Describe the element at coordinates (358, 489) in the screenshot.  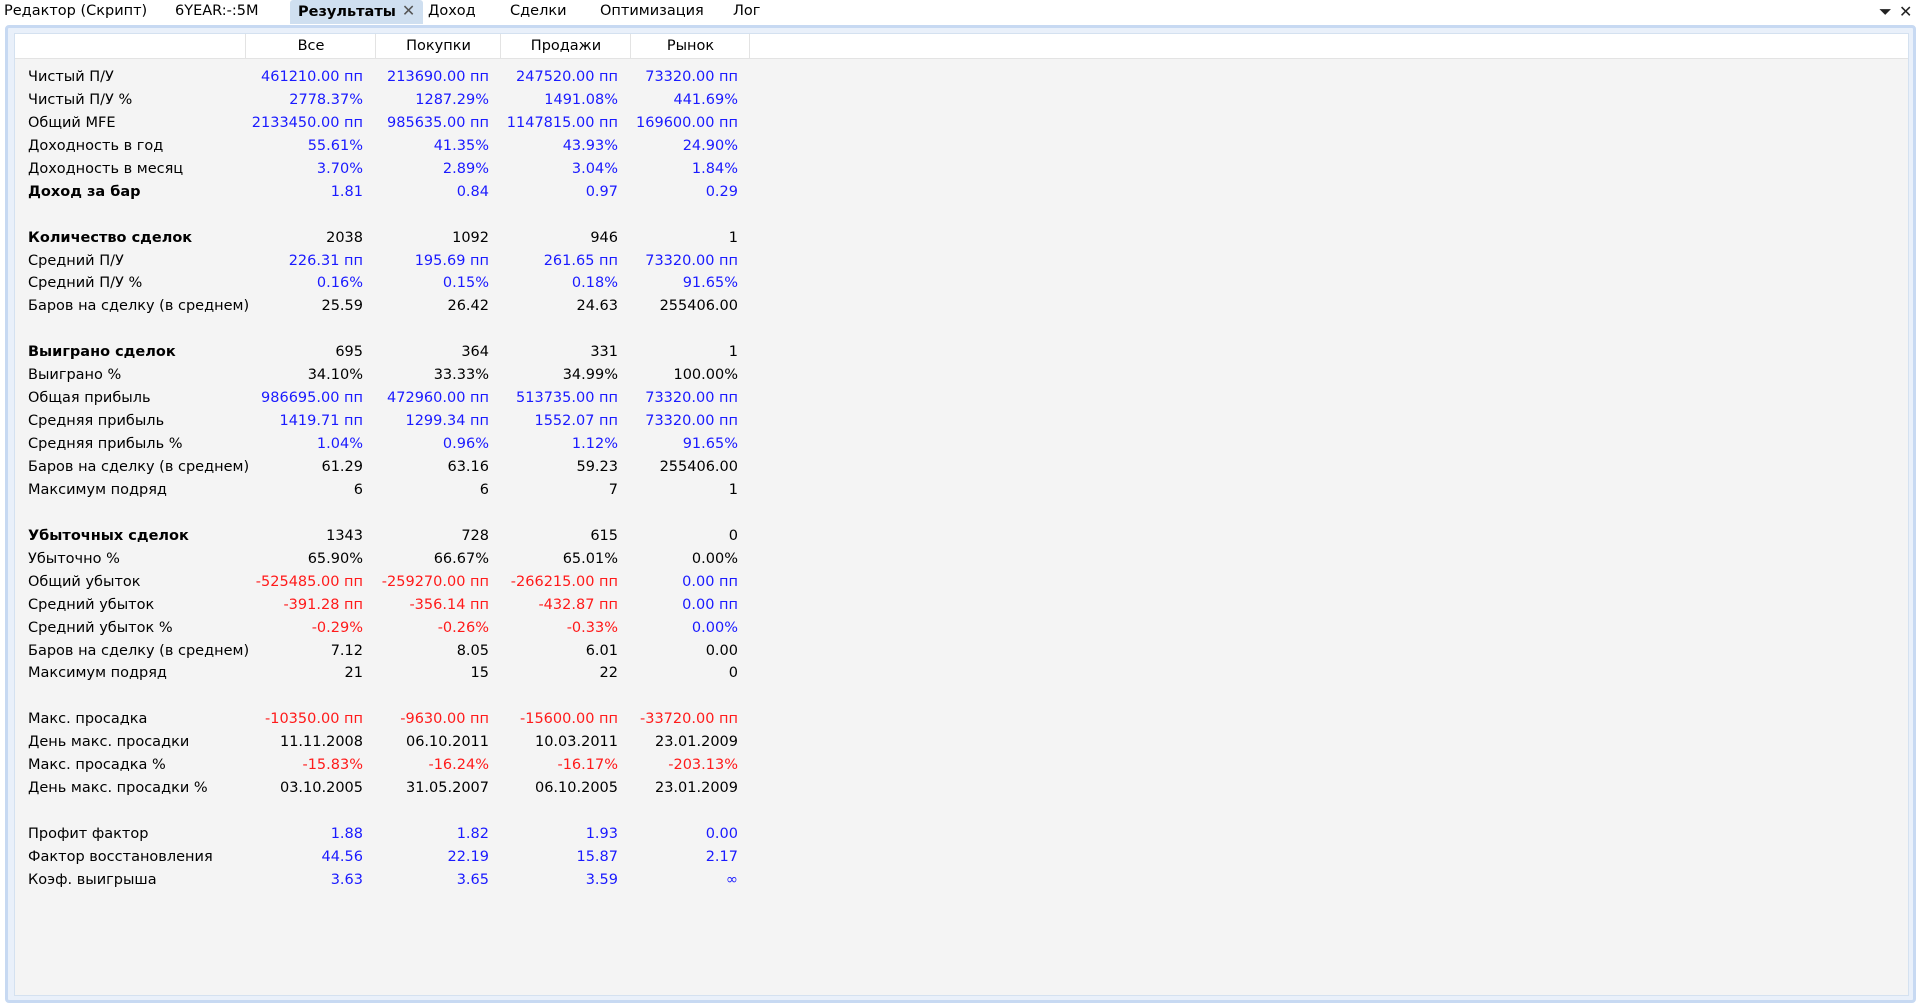
I see `cell-all: 6` at that location.